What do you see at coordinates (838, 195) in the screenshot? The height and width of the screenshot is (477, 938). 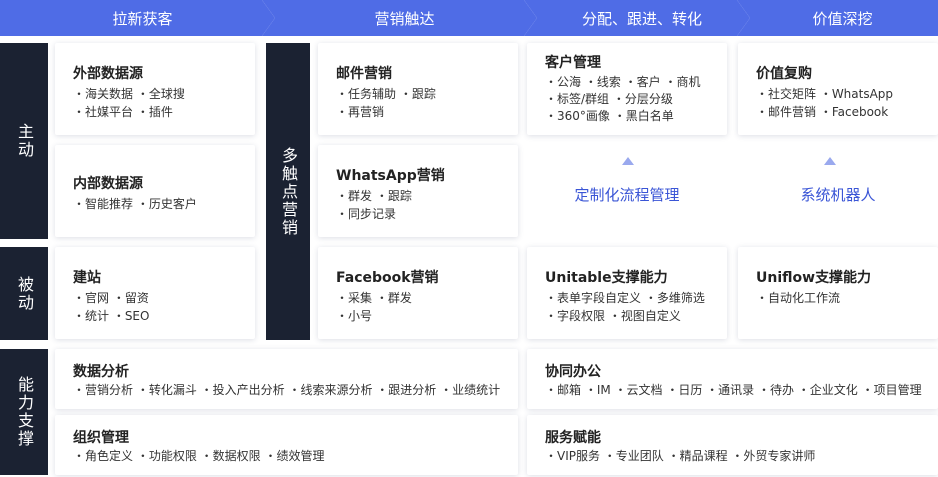 I see `system-robot-label: 系统机器人` at bounding box center [838, 195].